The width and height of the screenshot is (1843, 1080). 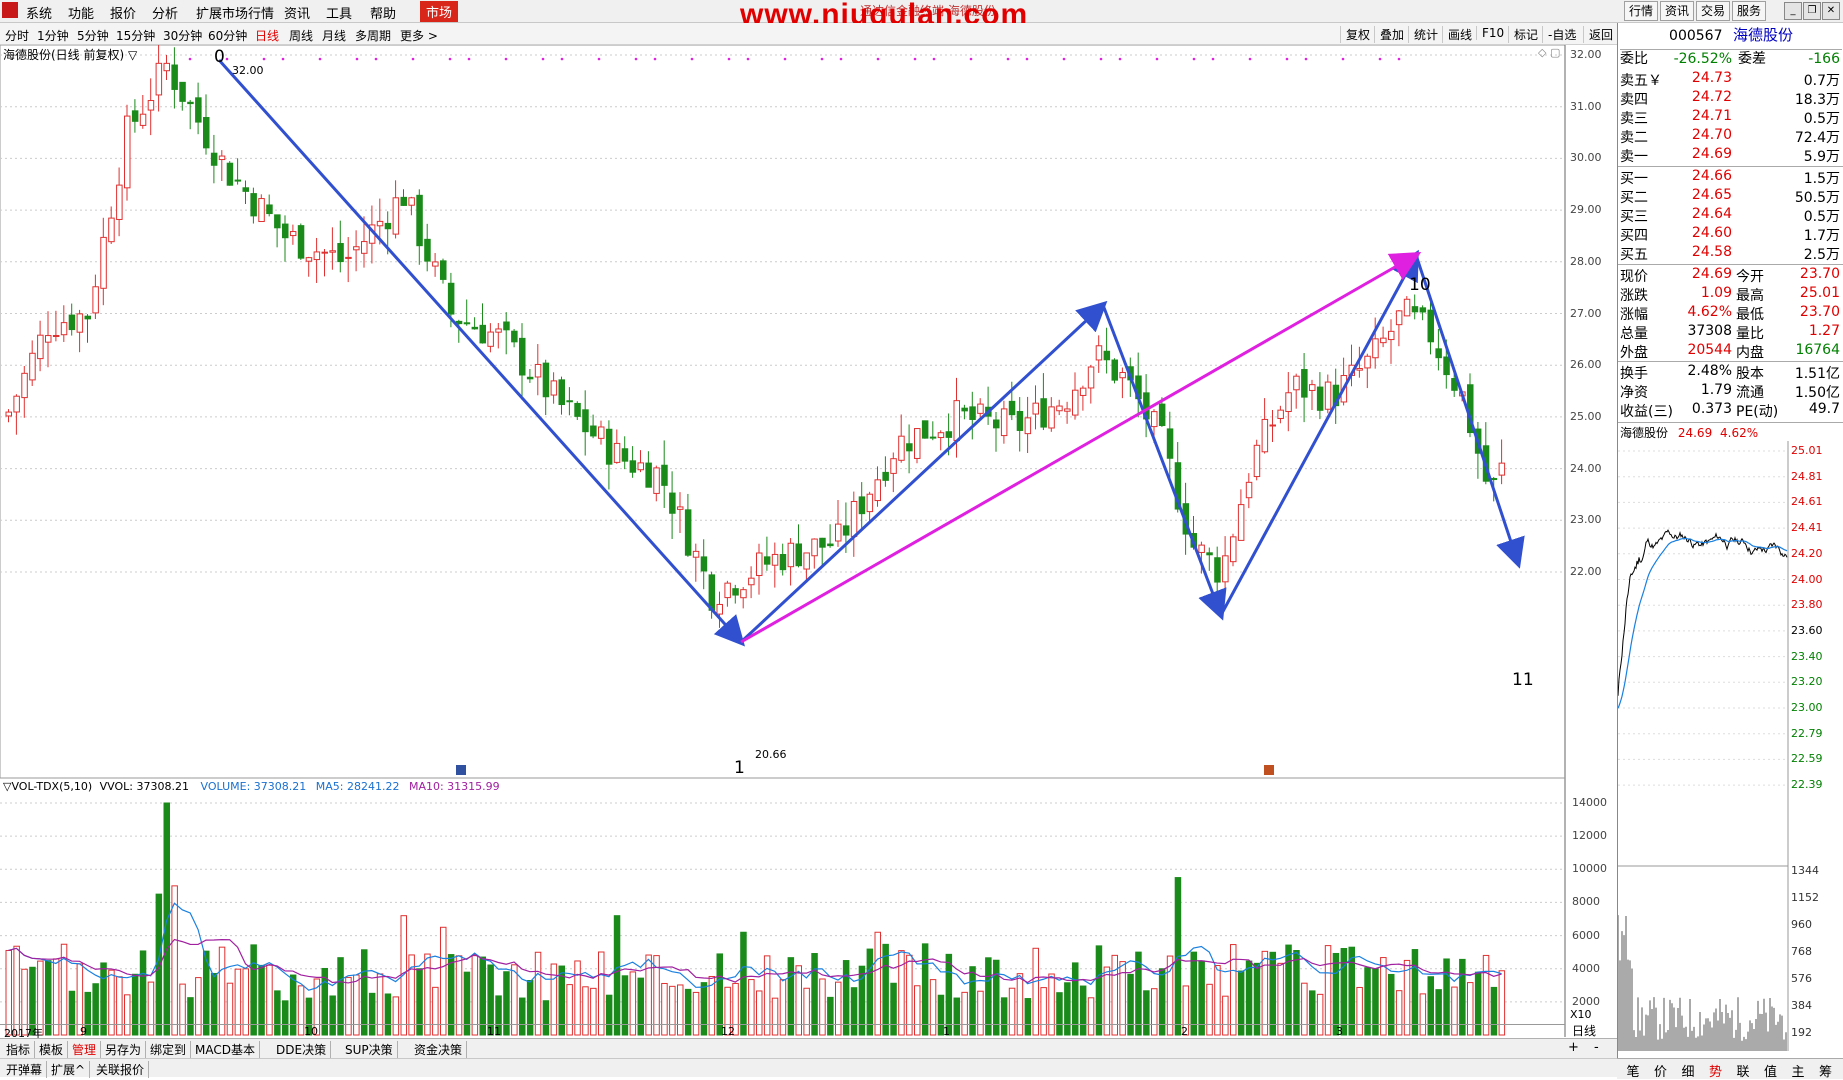 I want to click on ask-volume: 0.5万, so click(x=1821, y=119).